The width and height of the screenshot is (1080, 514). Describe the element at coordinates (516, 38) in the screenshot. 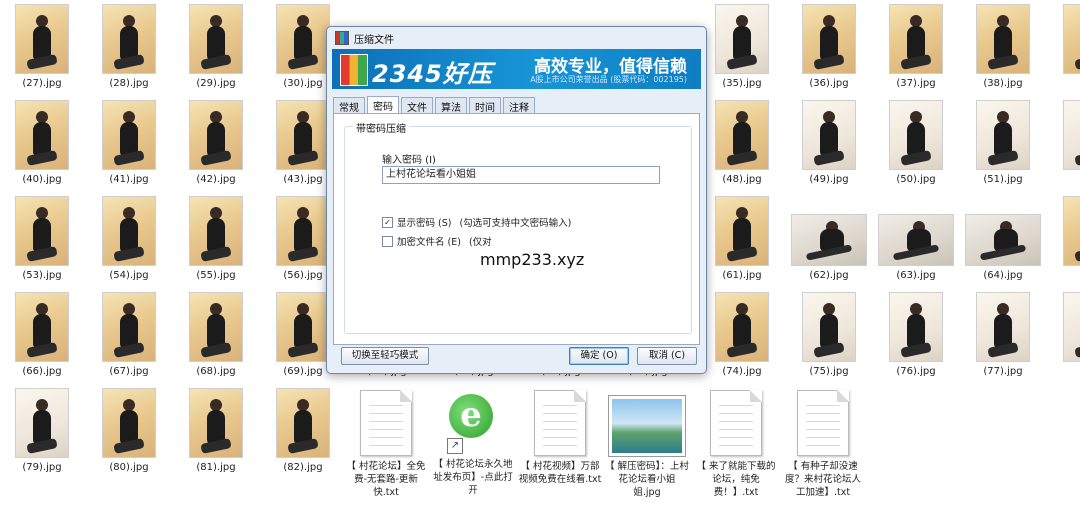

I see `dialog-titlebar: 压缩文件` at that location.